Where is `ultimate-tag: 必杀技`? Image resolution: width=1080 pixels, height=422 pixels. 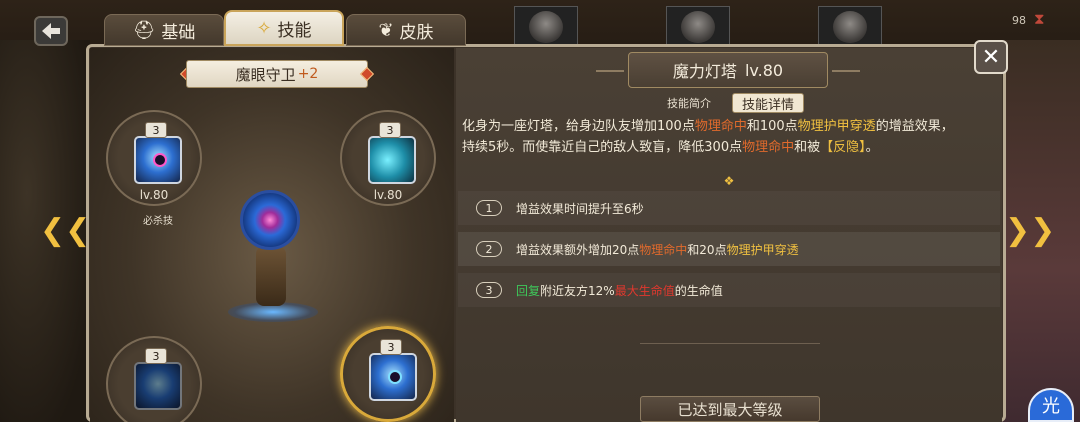
ultimate-tag: 必杀技 is located at coordinates (158, 221).